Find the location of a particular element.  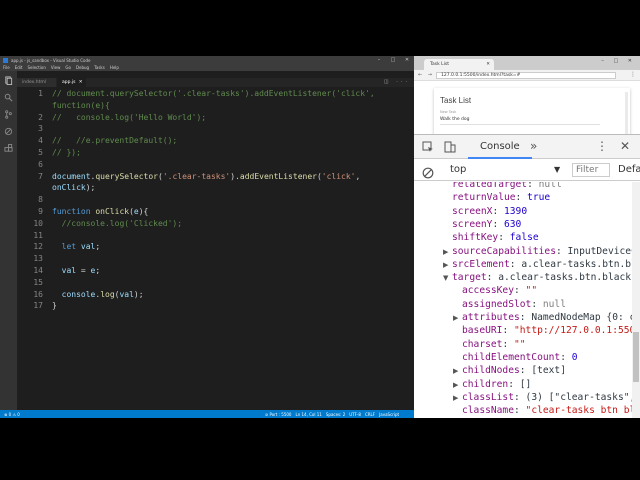

menu-help: Help is located at coordinates (114, 67).